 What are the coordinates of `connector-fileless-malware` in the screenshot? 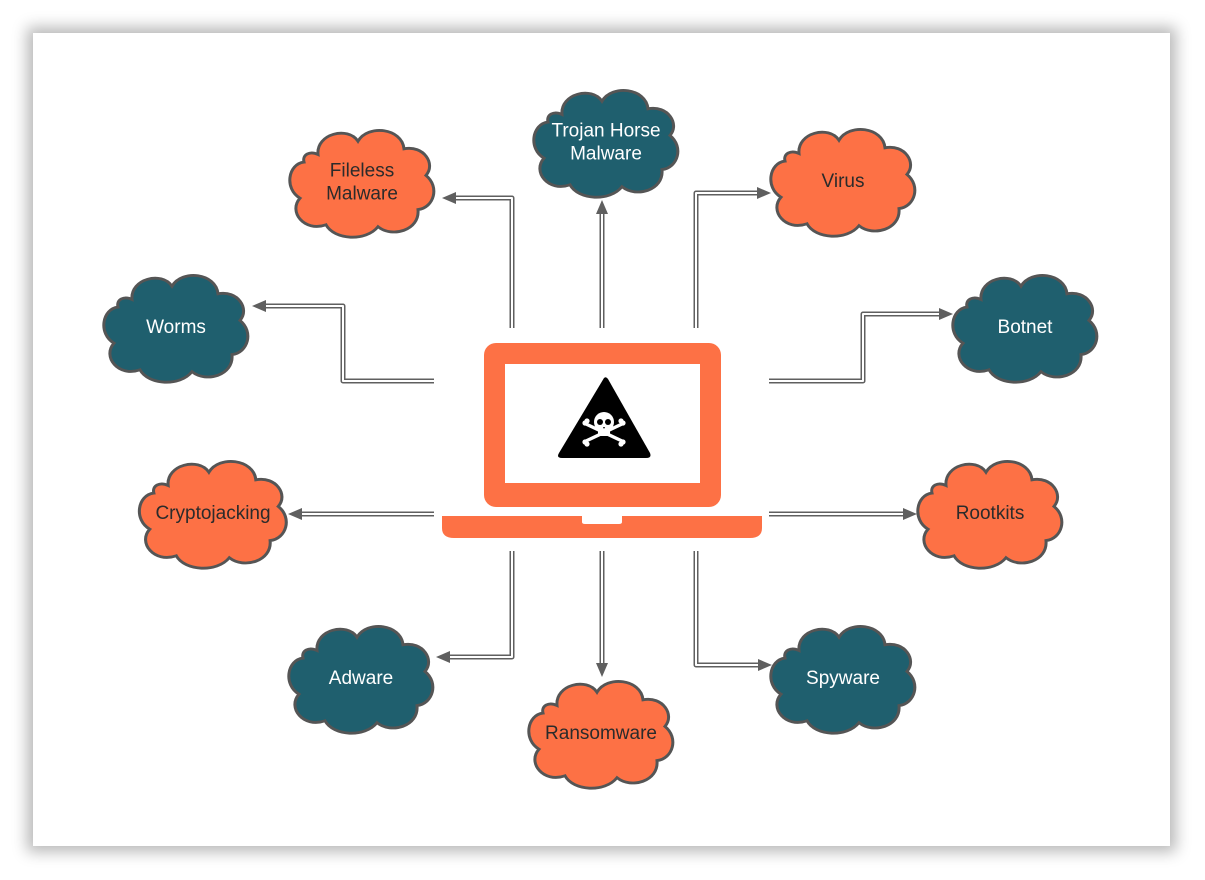 It's located at (478, 260).